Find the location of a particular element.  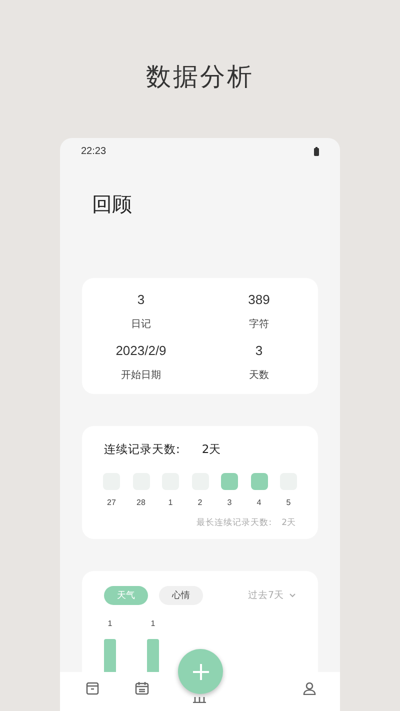

stat-label: 天数 is located at coordinates (259, 375).